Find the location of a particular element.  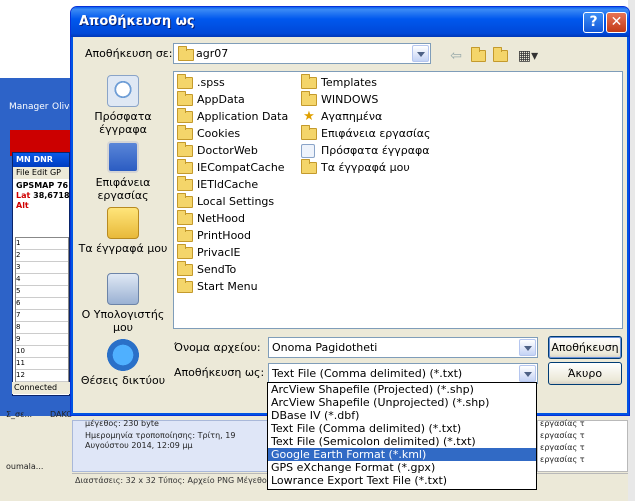

cancel-button: Άκυρο is located at coordinates (585, 373).